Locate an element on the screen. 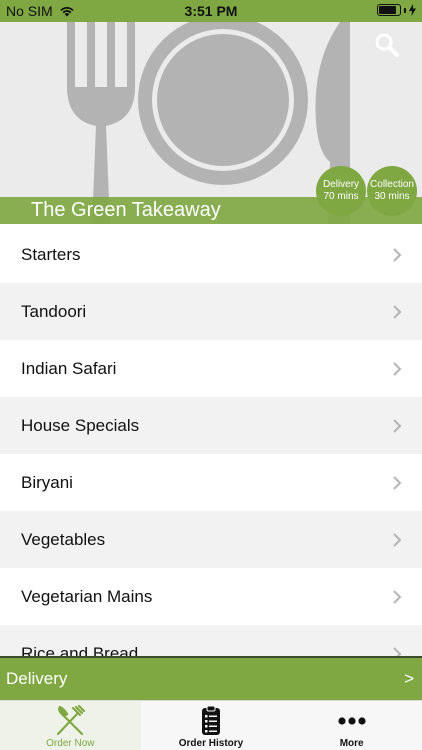 Image resolution: width=422 pixels, height=750 pixels. menu-item-label: Indian Safari is located at coordinates (69, 368).